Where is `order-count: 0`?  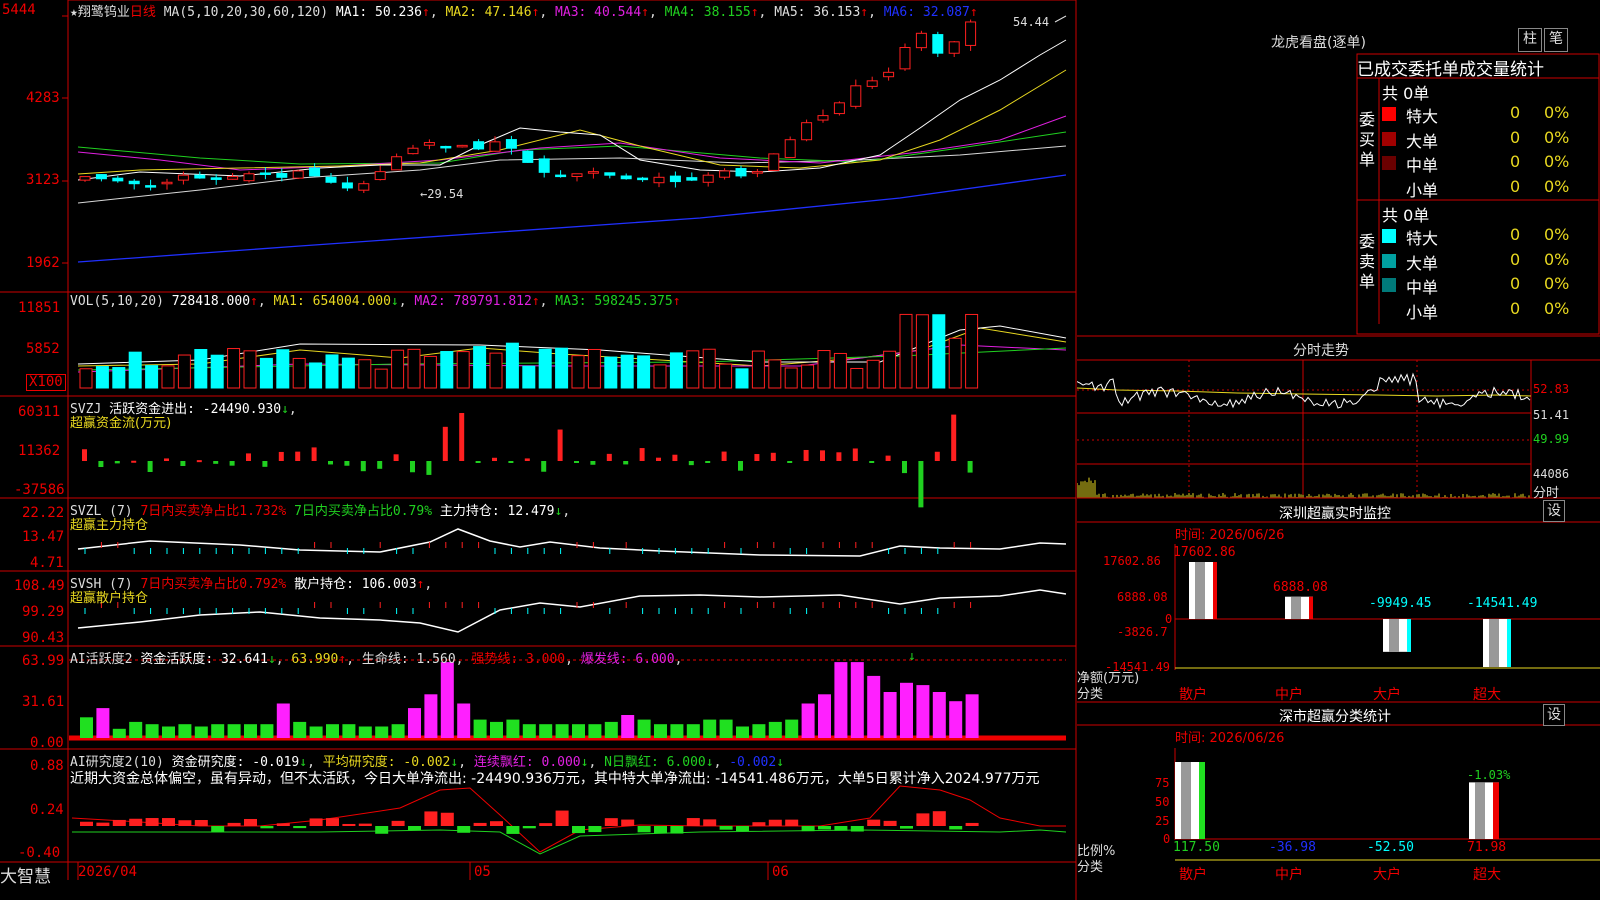
order-count: 0 is located at coordinates (1515, 259).